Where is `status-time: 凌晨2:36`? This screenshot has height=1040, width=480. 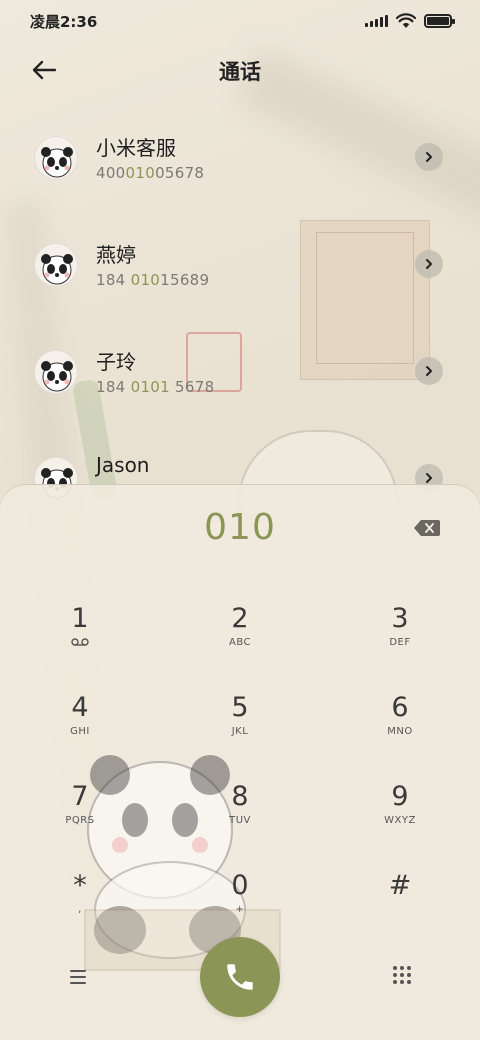
status-time: 凌晨2:36 is located at coordinates (64, 21).